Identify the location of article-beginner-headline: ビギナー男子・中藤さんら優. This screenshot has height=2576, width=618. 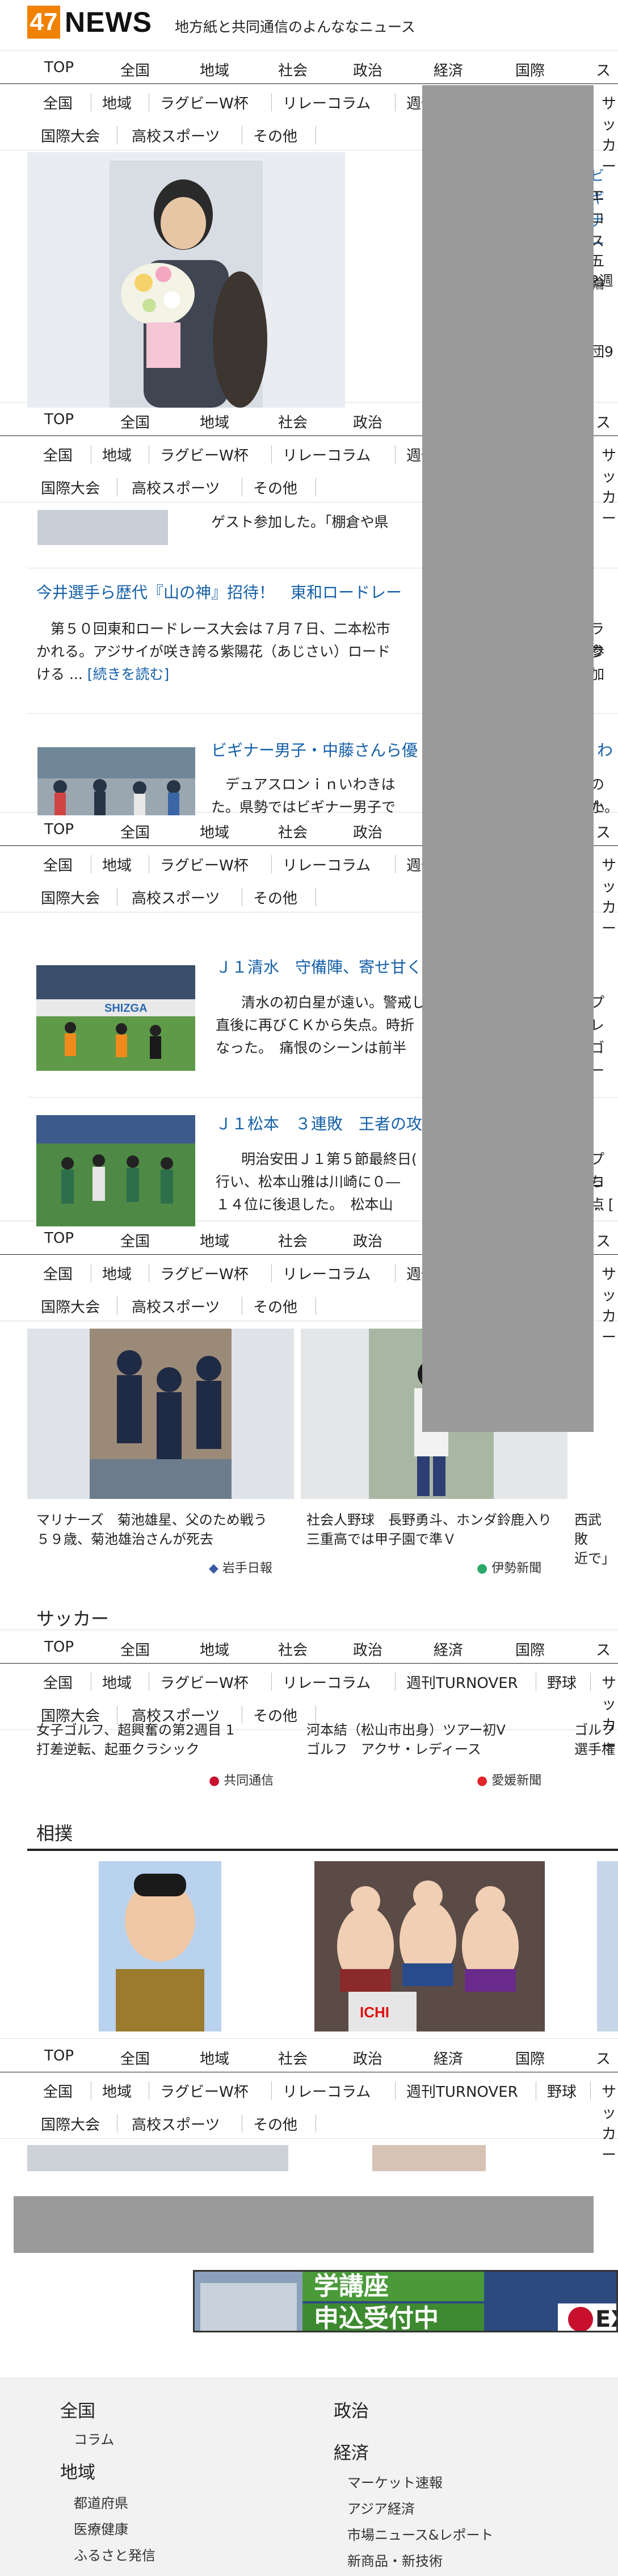
(314, 749).